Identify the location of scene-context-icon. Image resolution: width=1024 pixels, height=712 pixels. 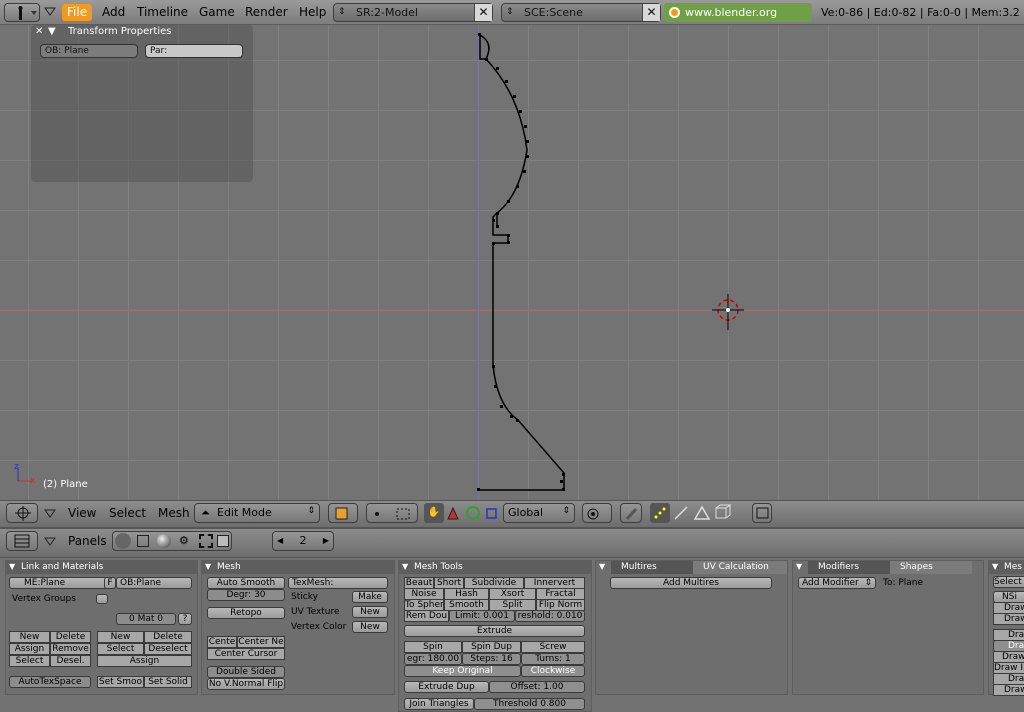
(223, 541).